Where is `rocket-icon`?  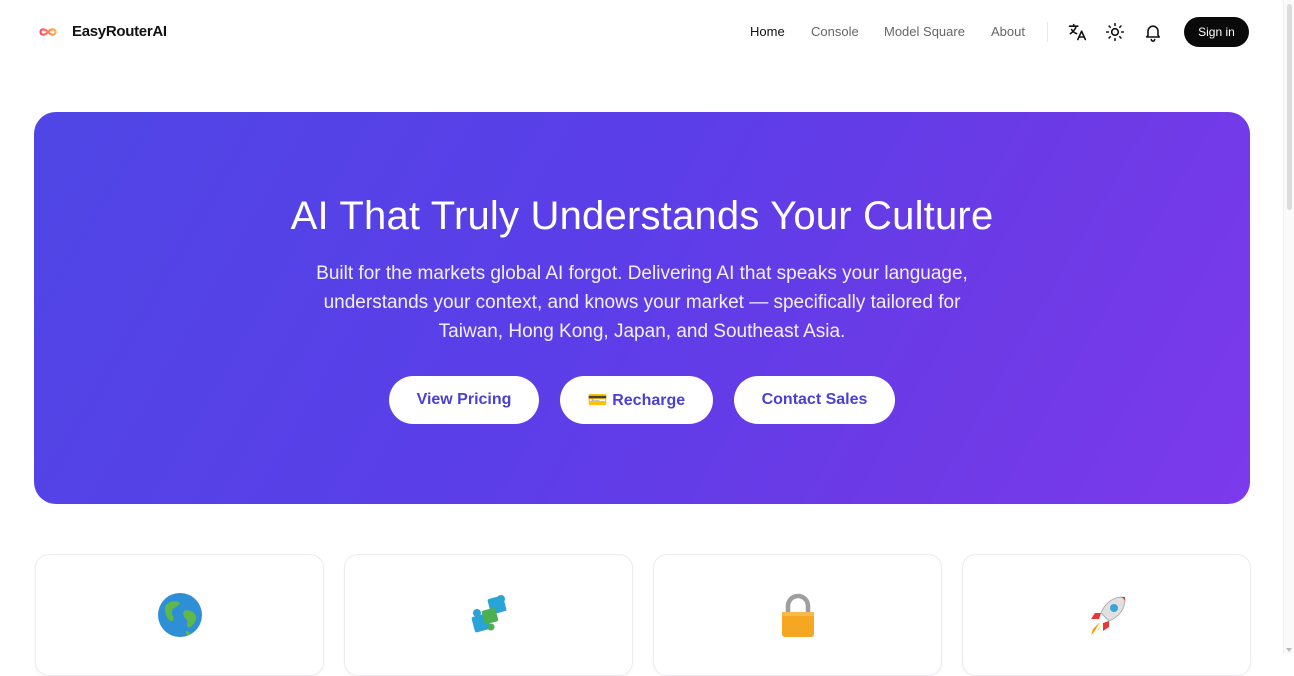
rocket-icon is located at coordinates (1108, 615).